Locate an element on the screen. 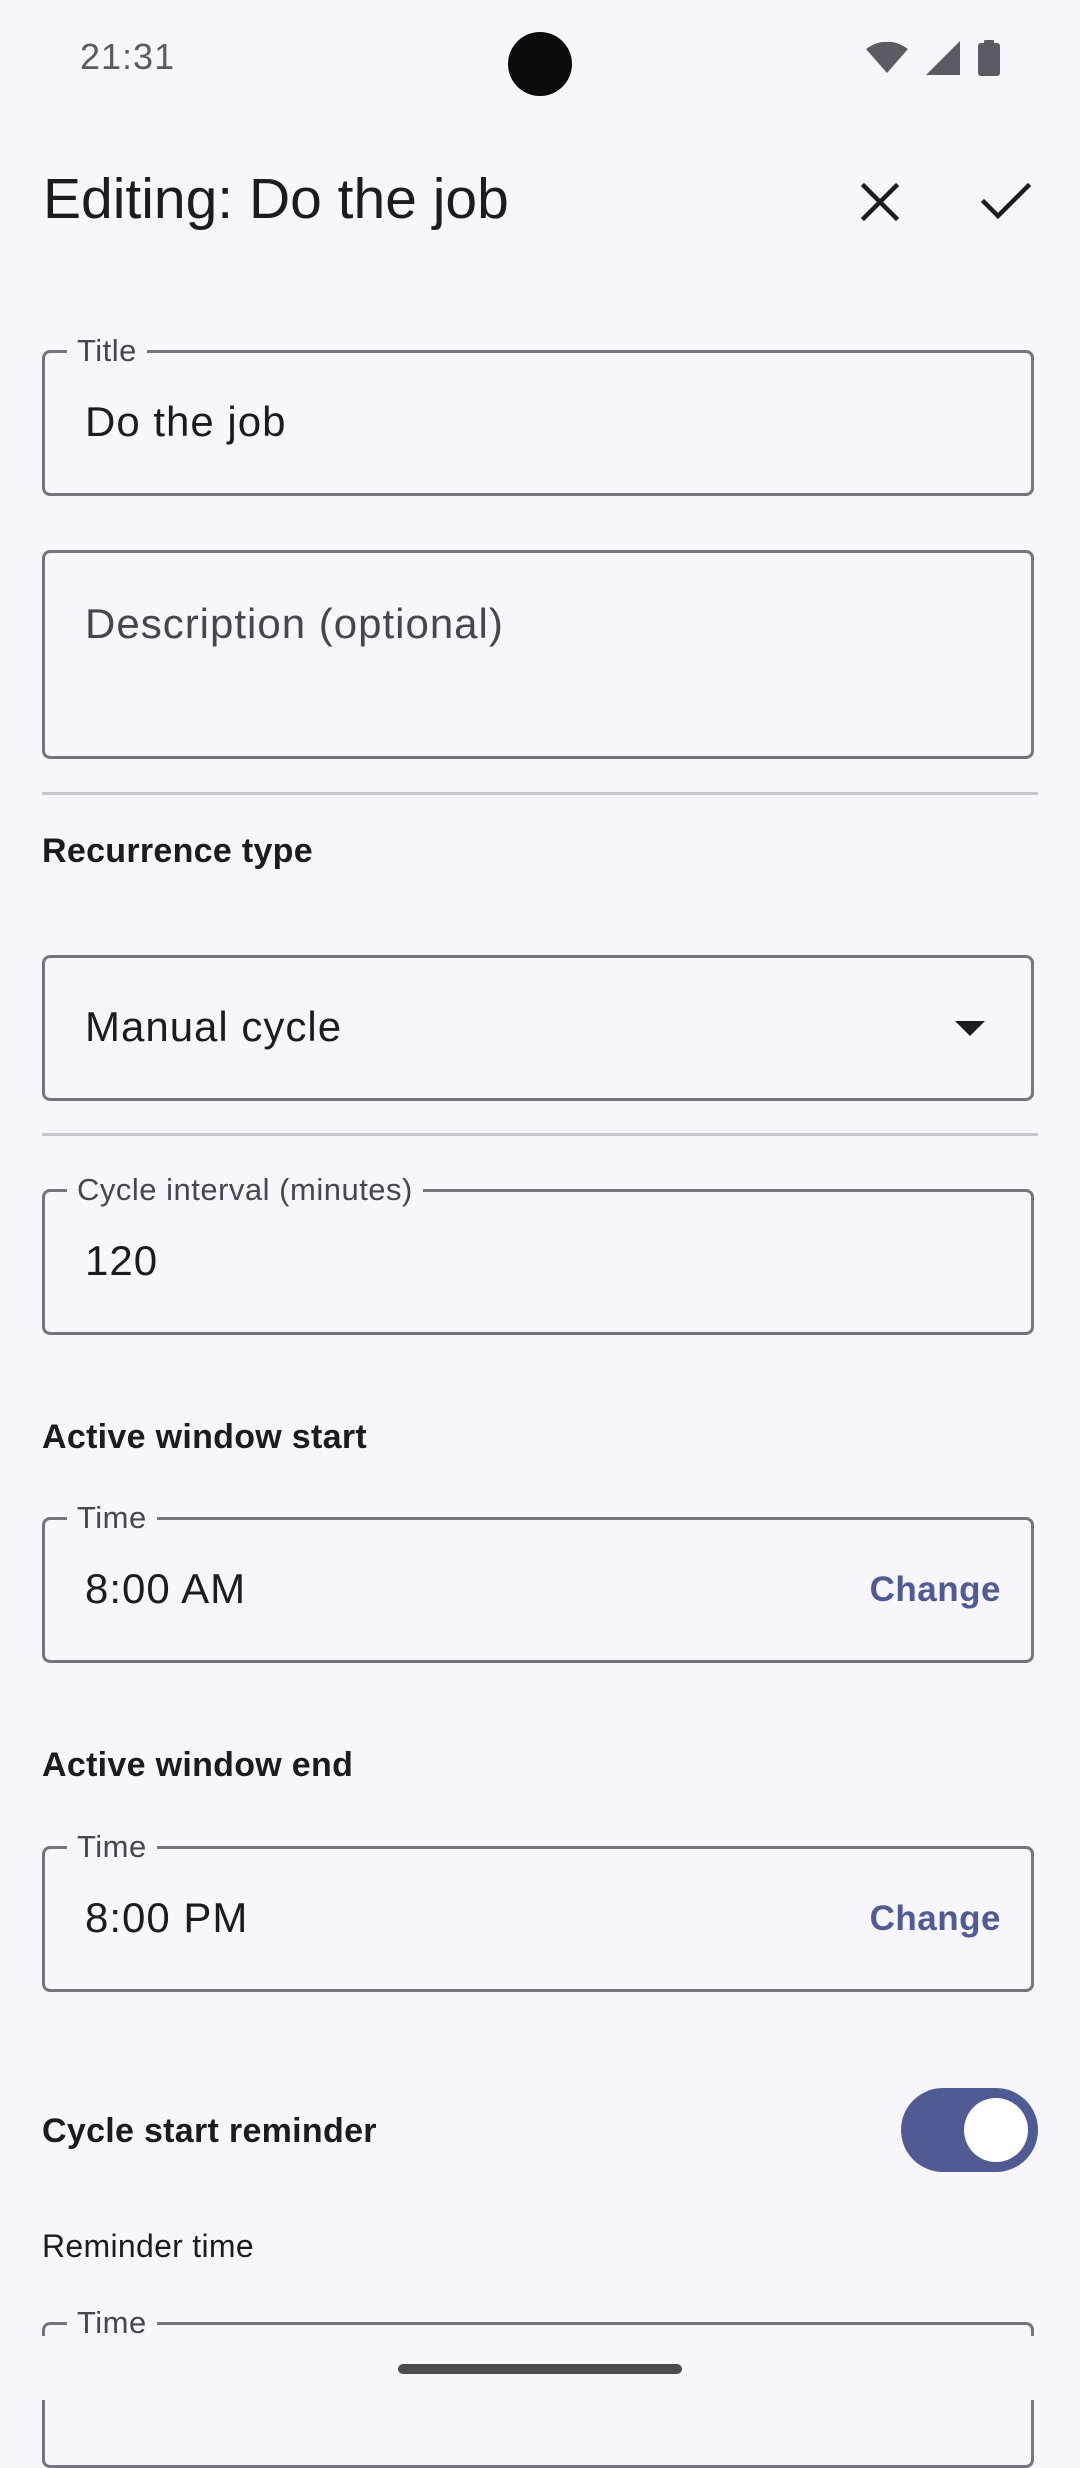  title-field: Title Do the job is located at coordinates (538, 415).